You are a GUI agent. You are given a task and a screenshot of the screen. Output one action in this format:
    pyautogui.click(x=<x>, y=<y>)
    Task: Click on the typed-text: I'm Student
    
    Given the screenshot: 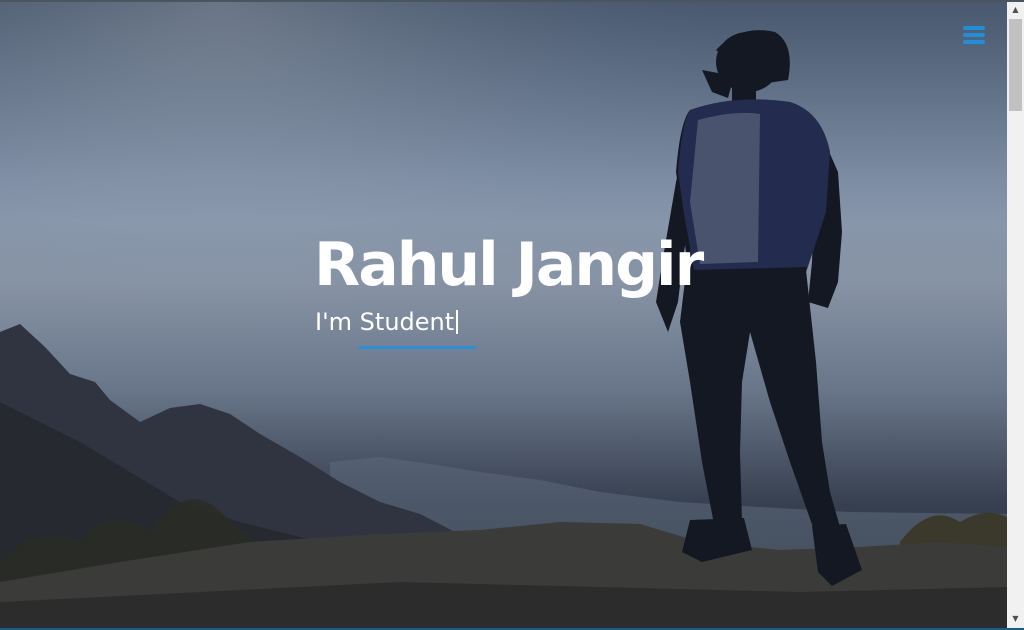 What is the action you would take?
    pyautogui.click(x=385, y=322)
    